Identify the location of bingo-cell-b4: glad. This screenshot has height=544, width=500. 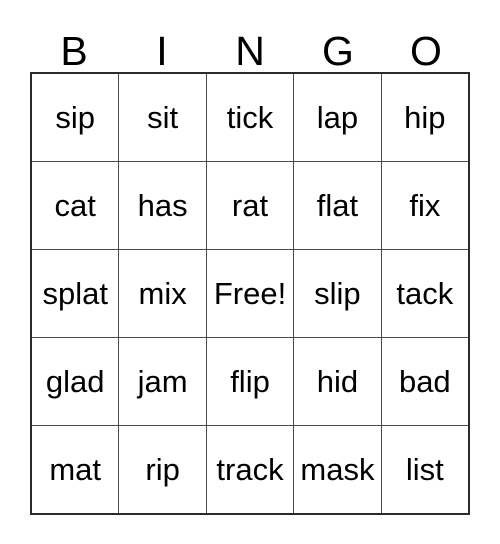
(76, 381).